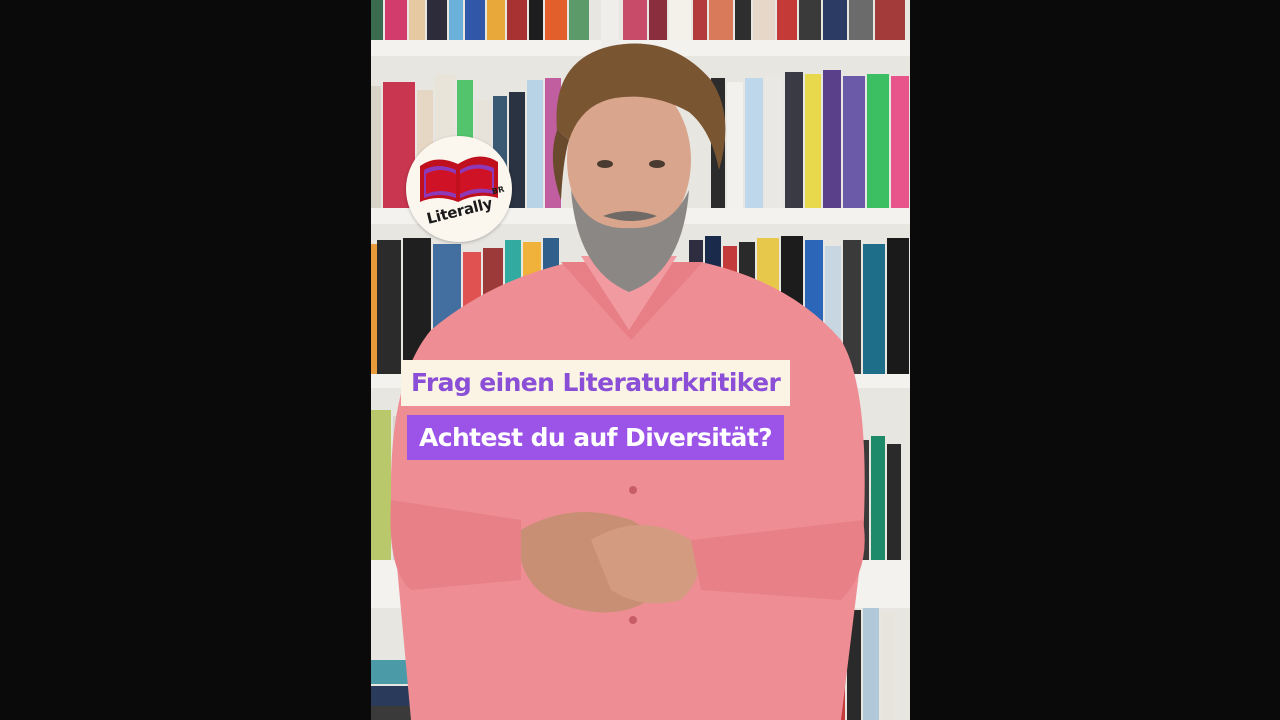  What do you see at coordinates (596, 437) in the screenshot?
I see `caption-question: Achtest du auf Diversität?` at bounding box center [596, 437].